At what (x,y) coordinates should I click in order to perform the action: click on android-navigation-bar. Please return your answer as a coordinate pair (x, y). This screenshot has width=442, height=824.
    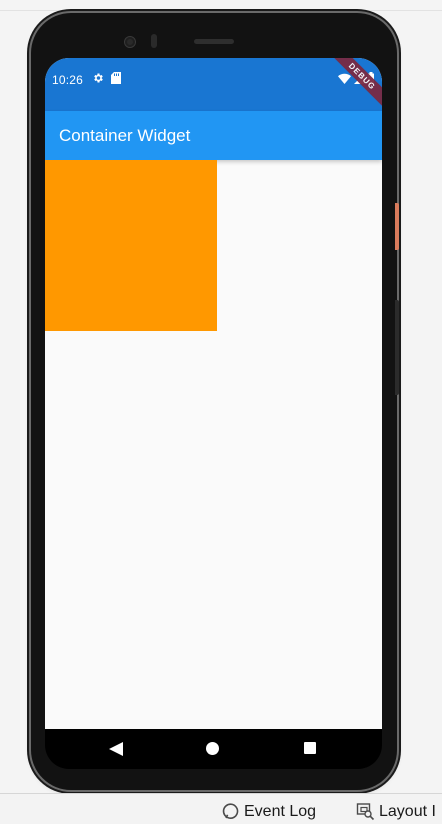
    Looking at the image, I should click on (213, 749).